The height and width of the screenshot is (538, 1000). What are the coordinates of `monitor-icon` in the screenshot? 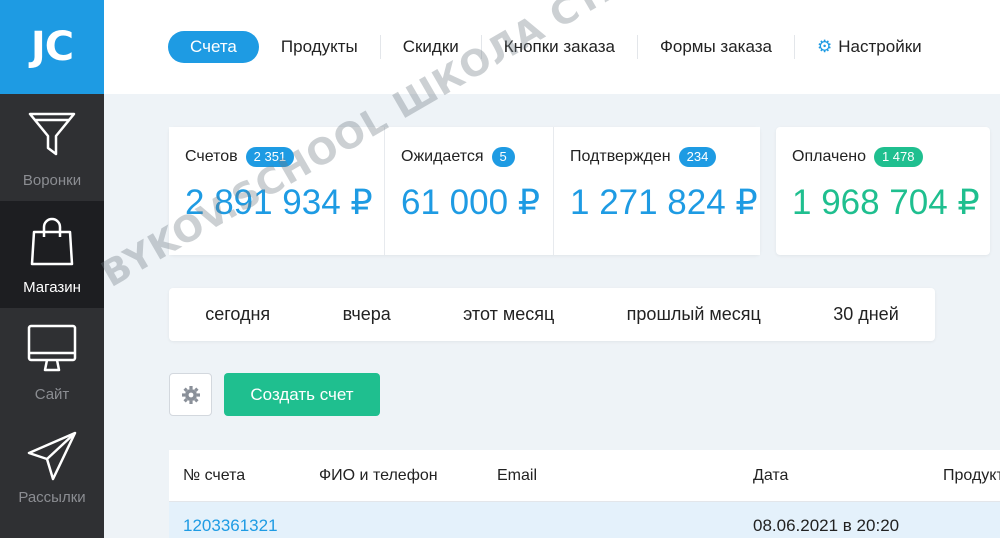 It's located at (52, 348).